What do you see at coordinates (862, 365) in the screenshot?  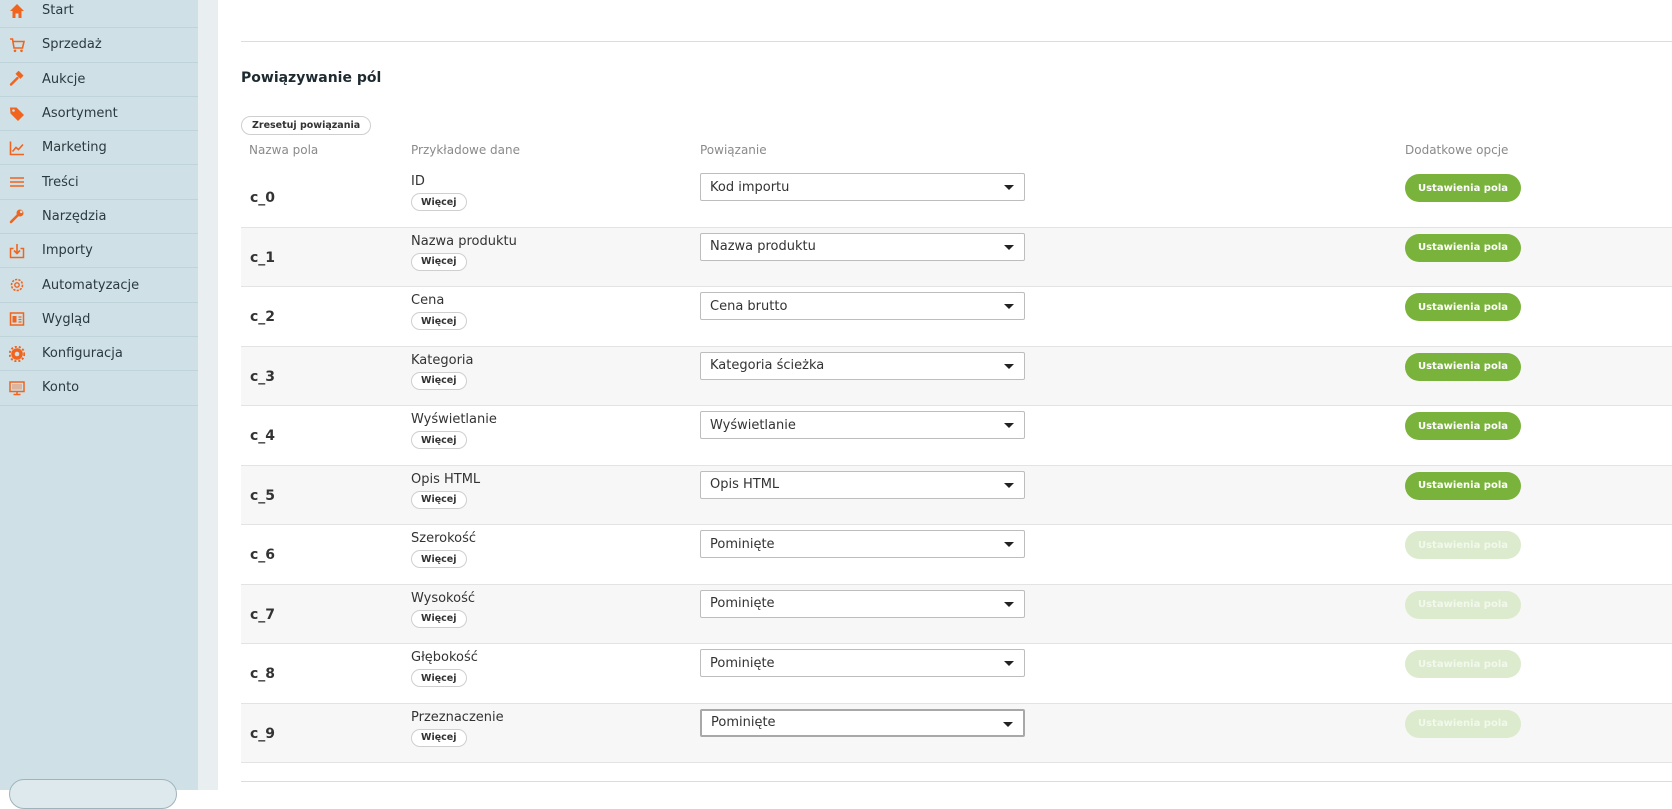 I see `binding-select: Kategoria ścieżka` at bounding box center [862, 365].